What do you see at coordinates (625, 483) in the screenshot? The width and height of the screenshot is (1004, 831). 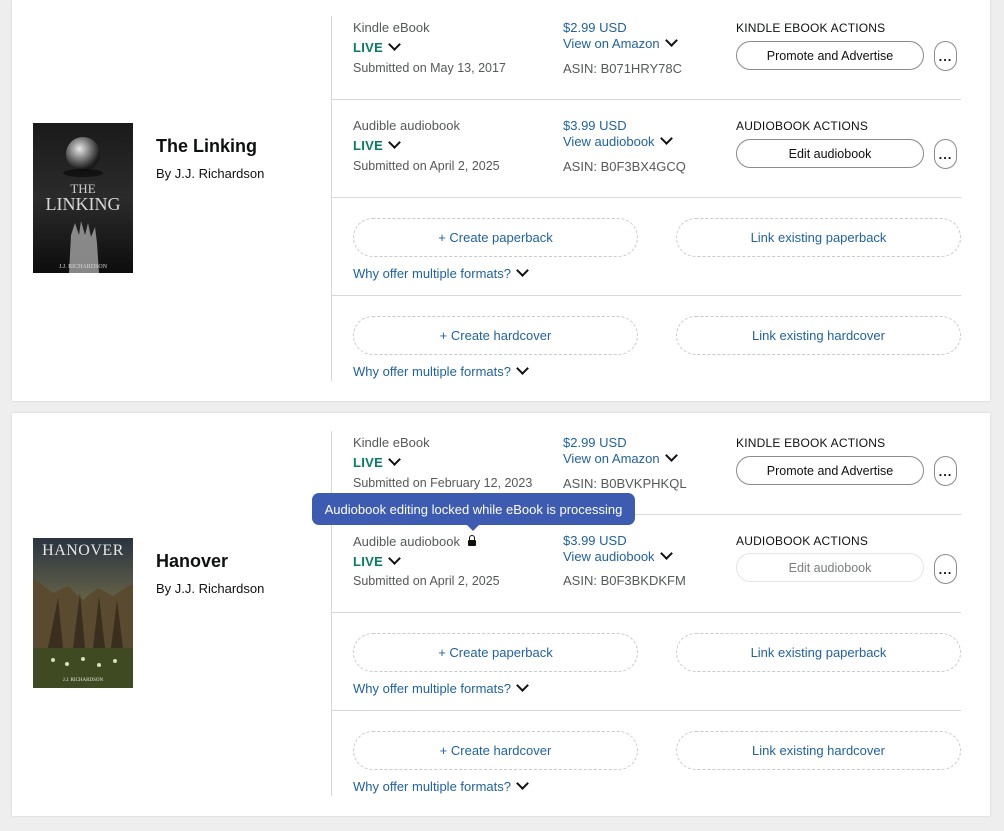 I see `asin: ASIN: B0BVKPHKQL` at bounding box center [625, 483].